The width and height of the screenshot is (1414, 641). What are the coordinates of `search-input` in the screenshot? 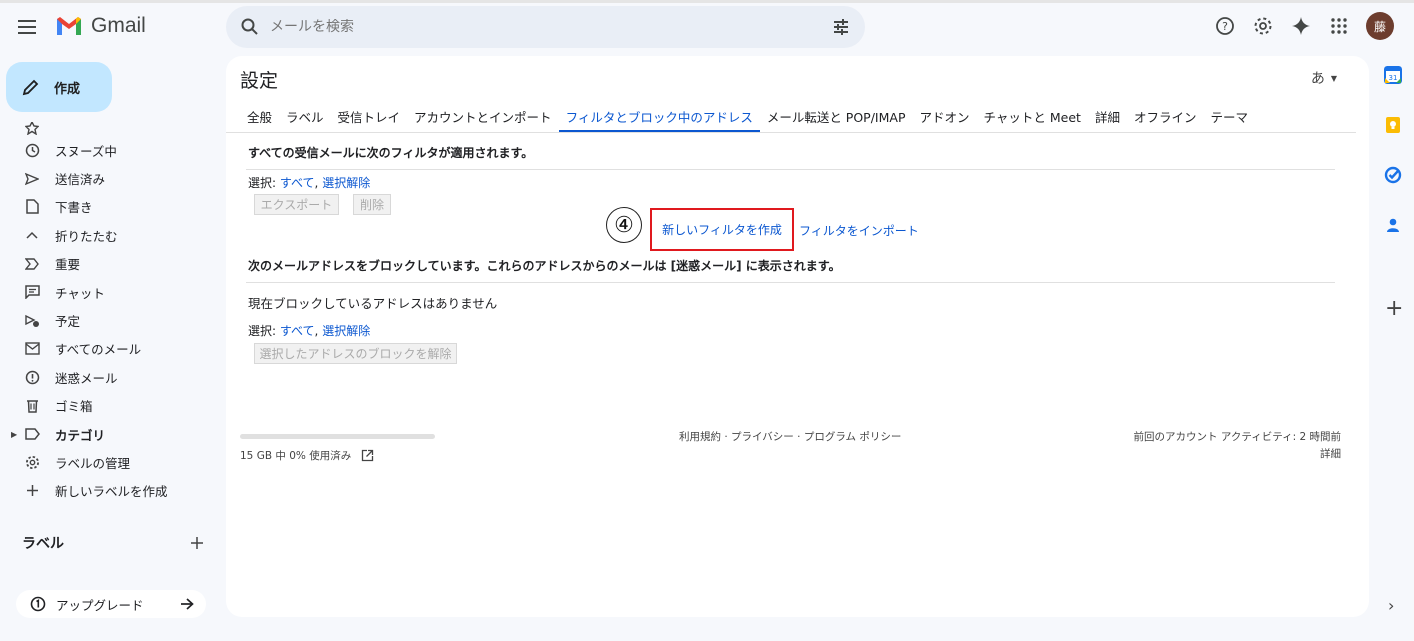 It's located at (550, 27).